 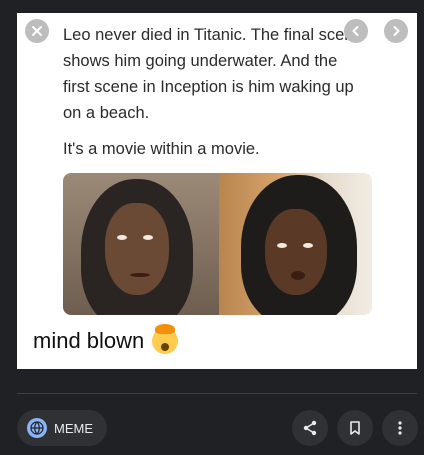 What do you see at coordinates (73, 428) in the screenshot?
I see `source-chip-label: MEME` at bounding box center [73, 428].